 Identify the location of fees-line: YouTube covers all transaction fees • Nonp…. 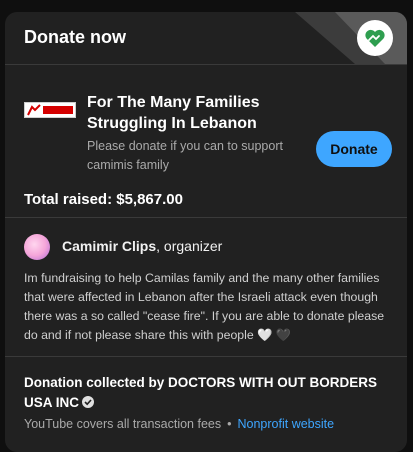
(206, 424).